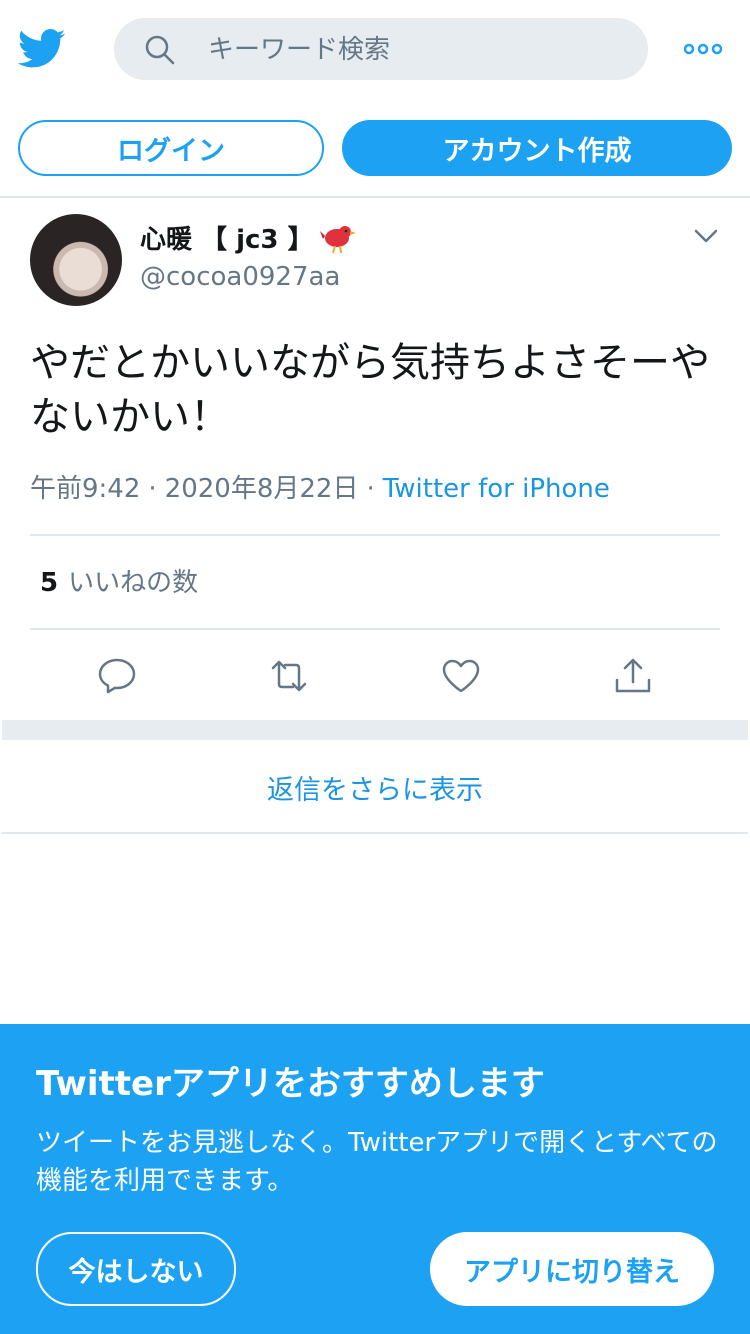  I want to click on header-divider, so click(375, 197).